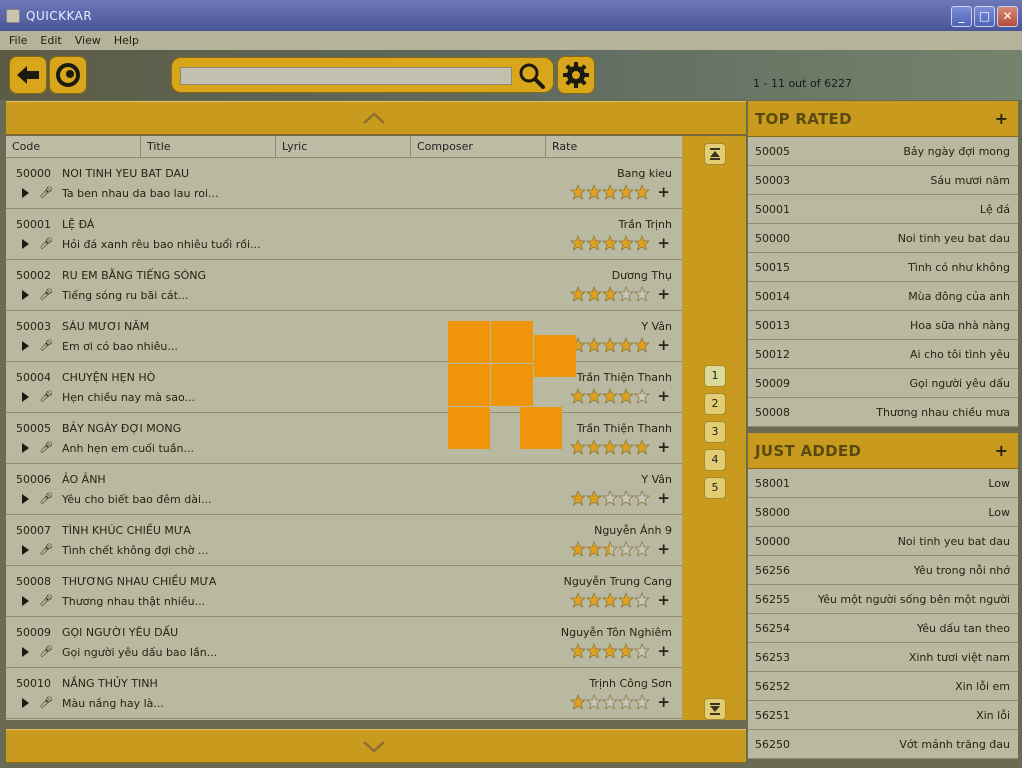 This screenshot has height=768, width=1022. I want to click on maximize-button: □, so click(984, 16).